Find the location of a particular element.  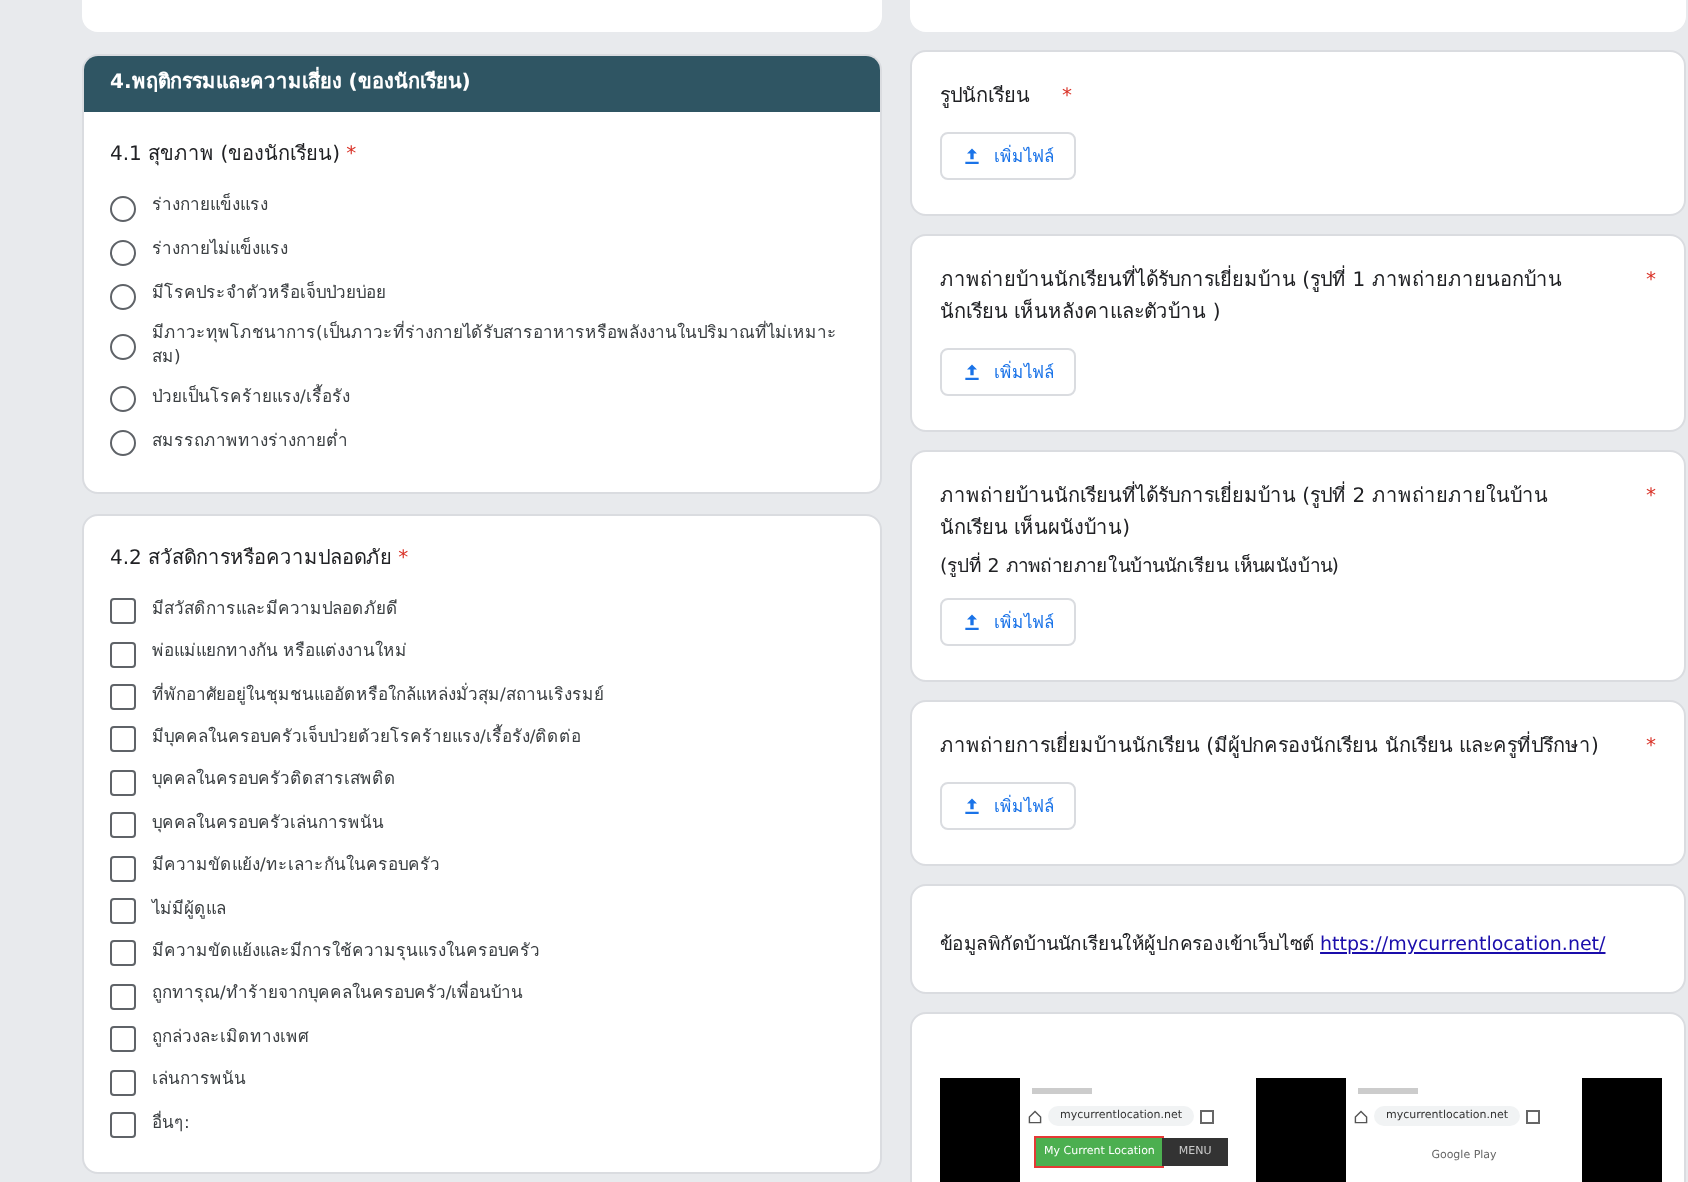

option-label: สมรรถภาพทางร่างกายต่ำ is located at coordinates (250, 443).